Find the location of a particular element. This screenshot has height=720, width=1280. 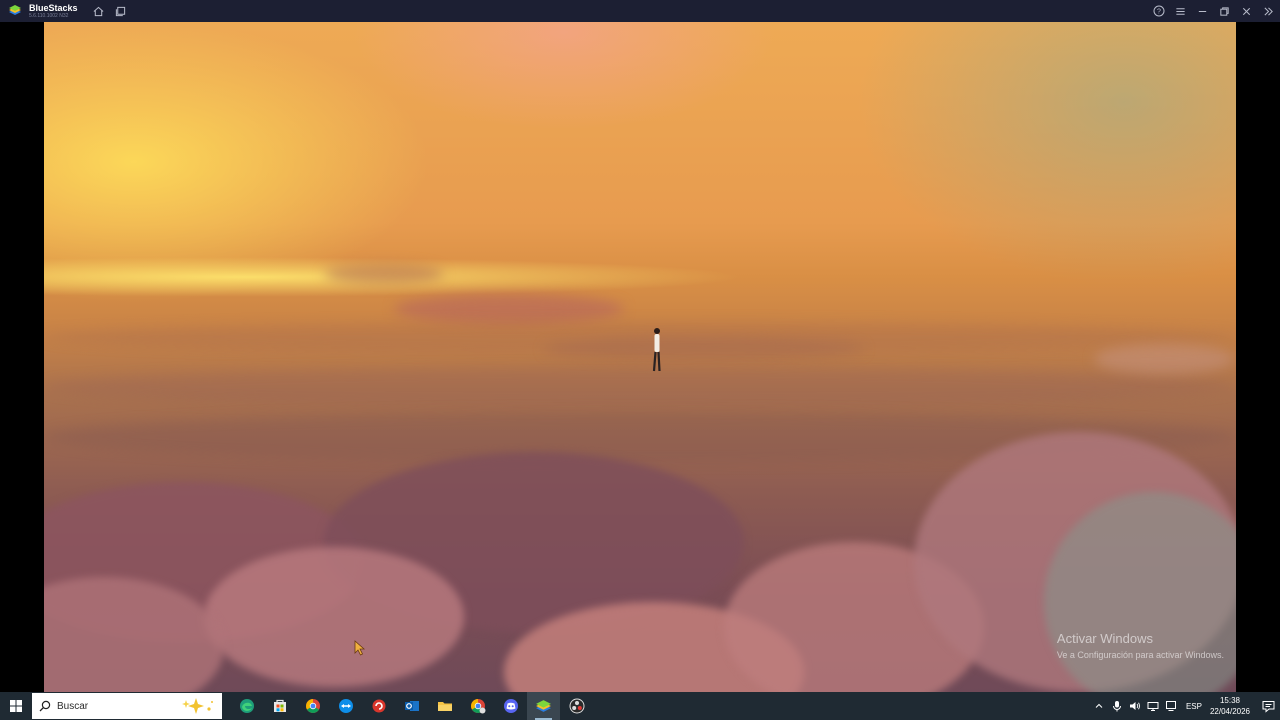

close-icon is located at coordinates (1246, 11).